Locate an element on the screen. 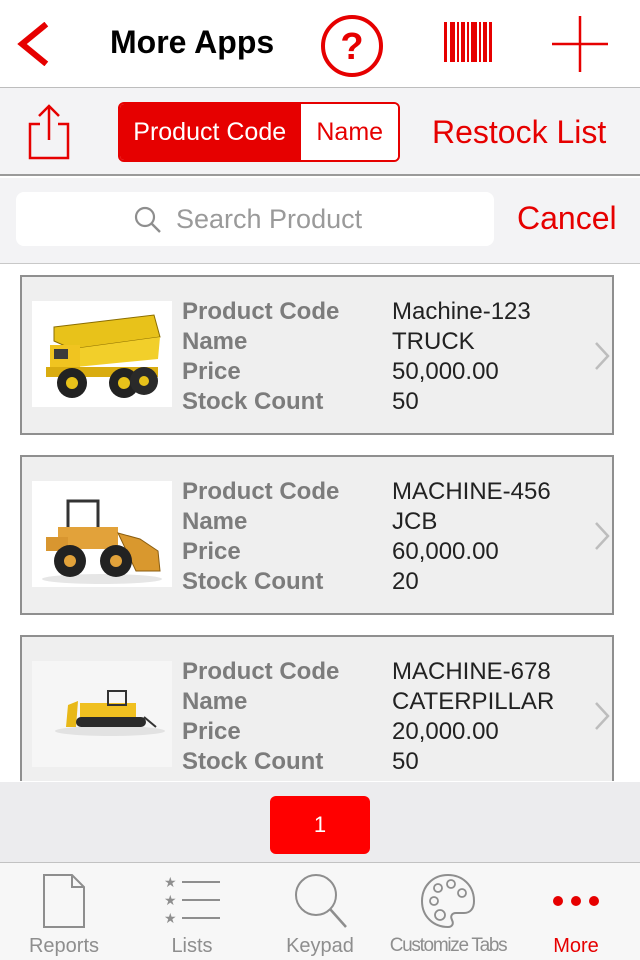 The width and height of the screenshot is (640, 960). search-bar: Cancel is located at coordinates (320, 221).